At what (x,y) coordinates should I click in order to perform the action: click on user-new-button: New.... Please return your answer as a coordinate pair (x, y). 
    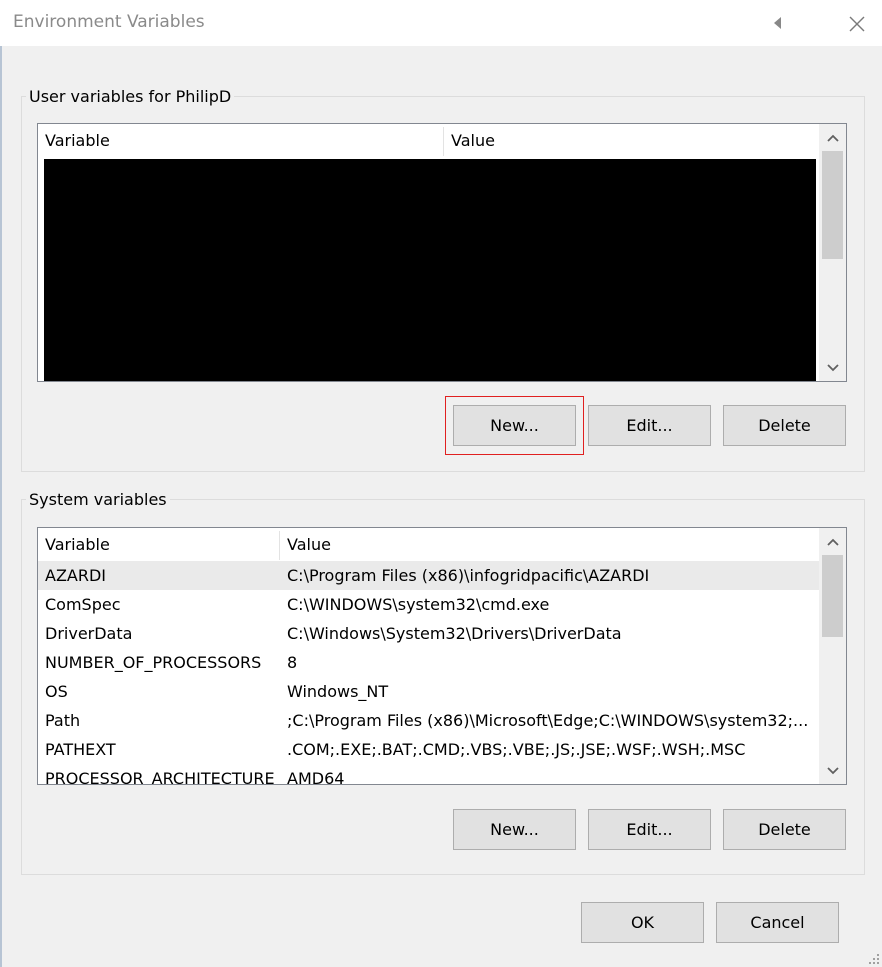
    Looking at the image, I should click on (514, 425).